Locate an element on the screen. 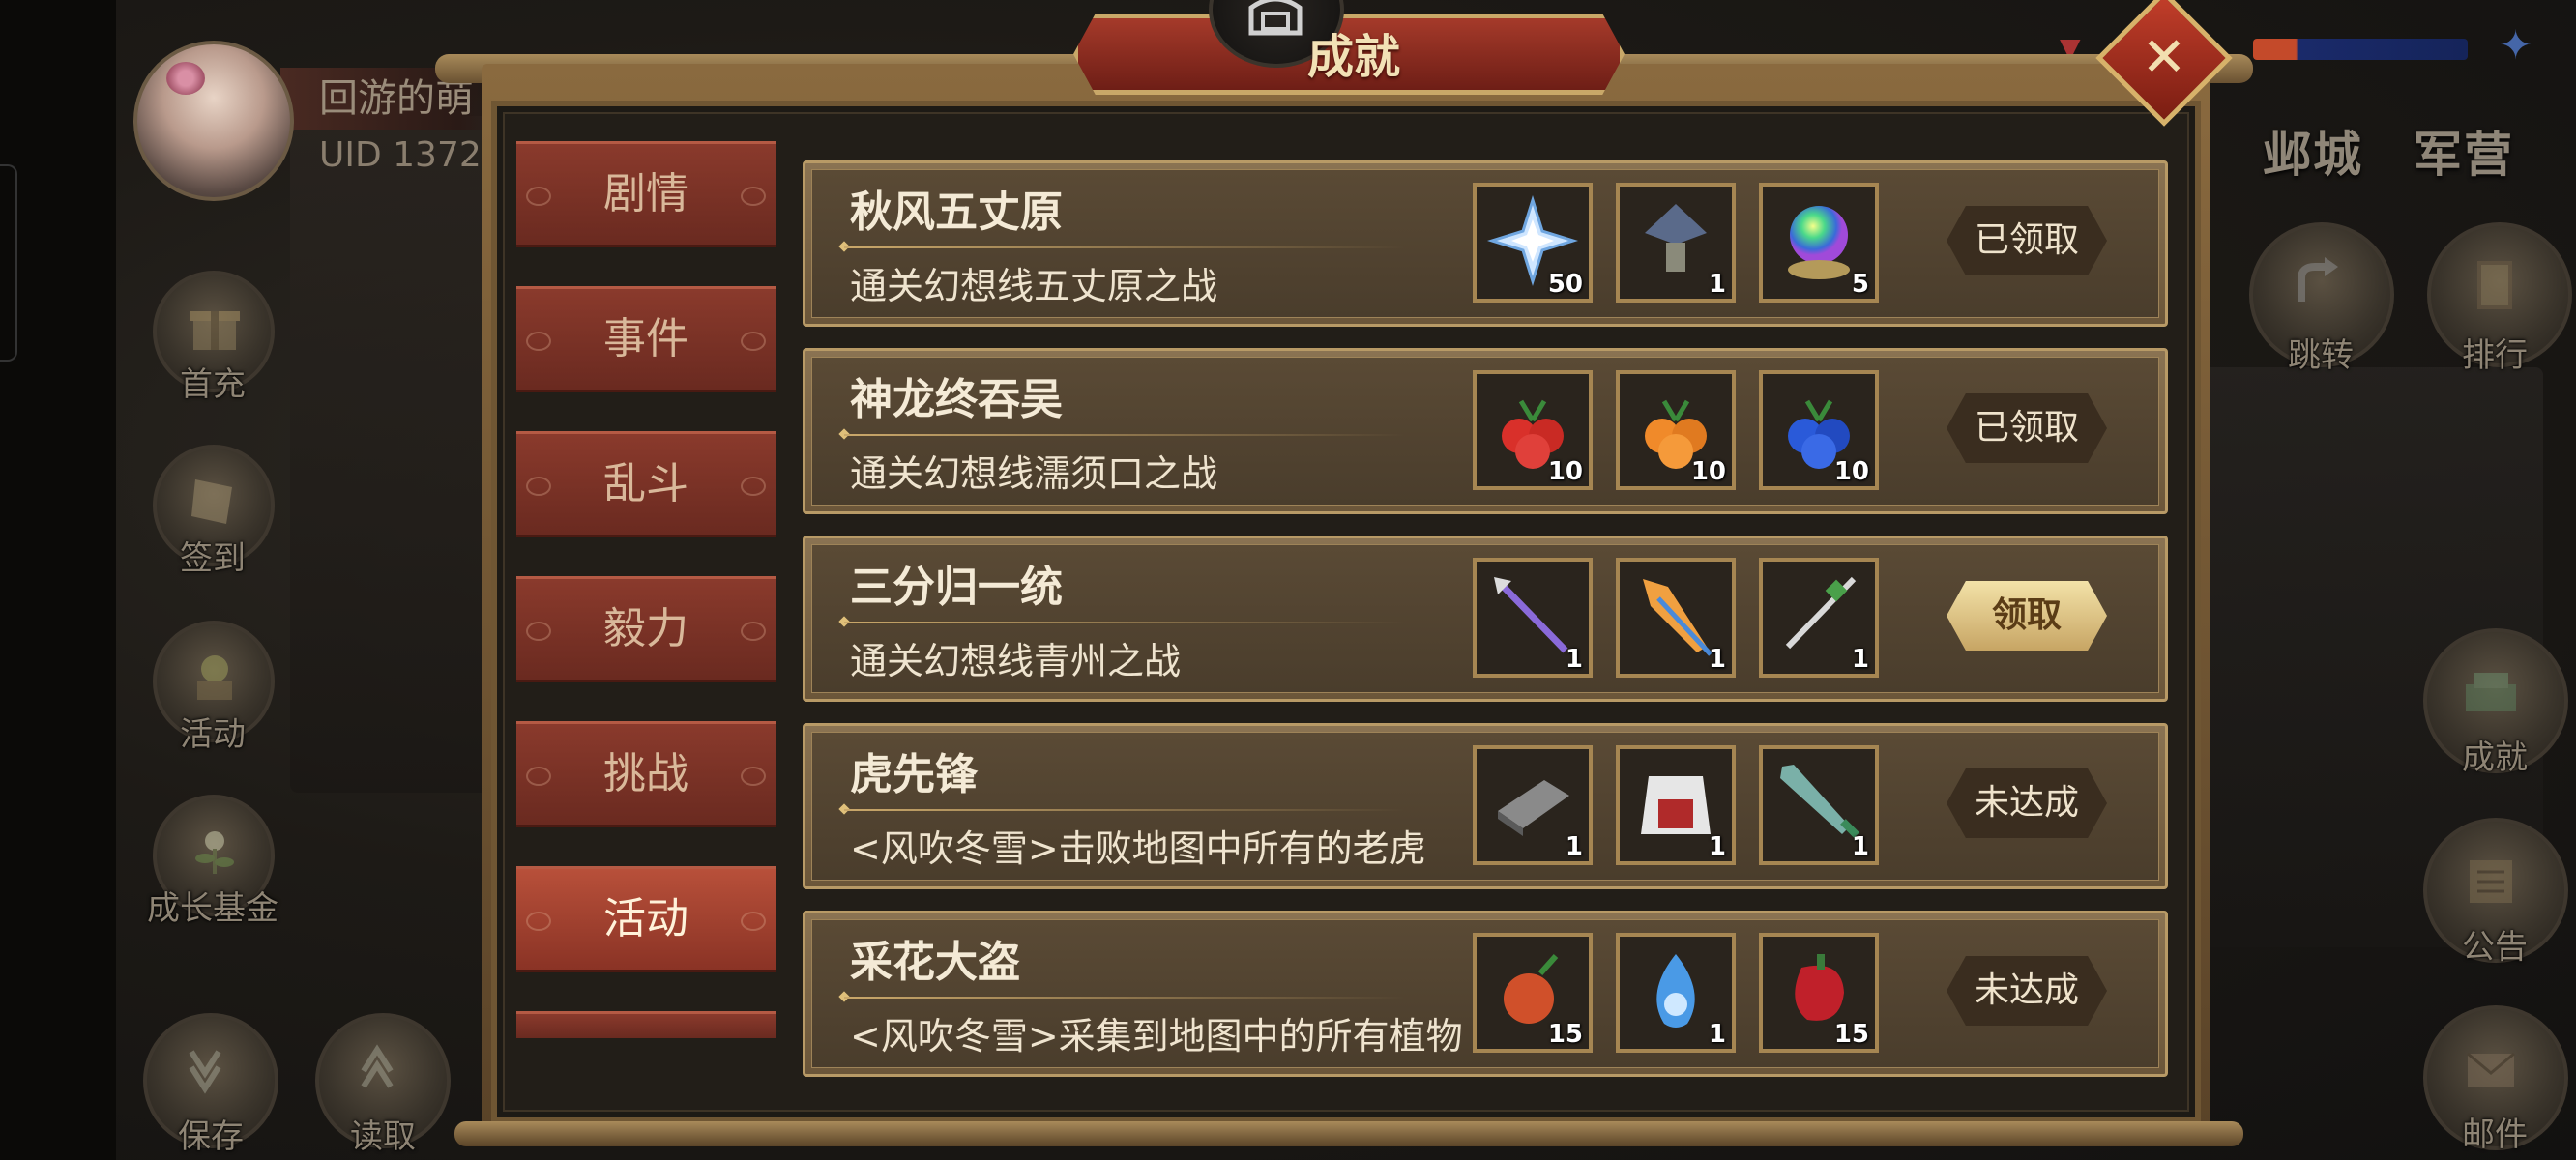  achievement-description: <风吹冬雪>击败地图中所有的老虎 is located at coordinates (1138, 849).